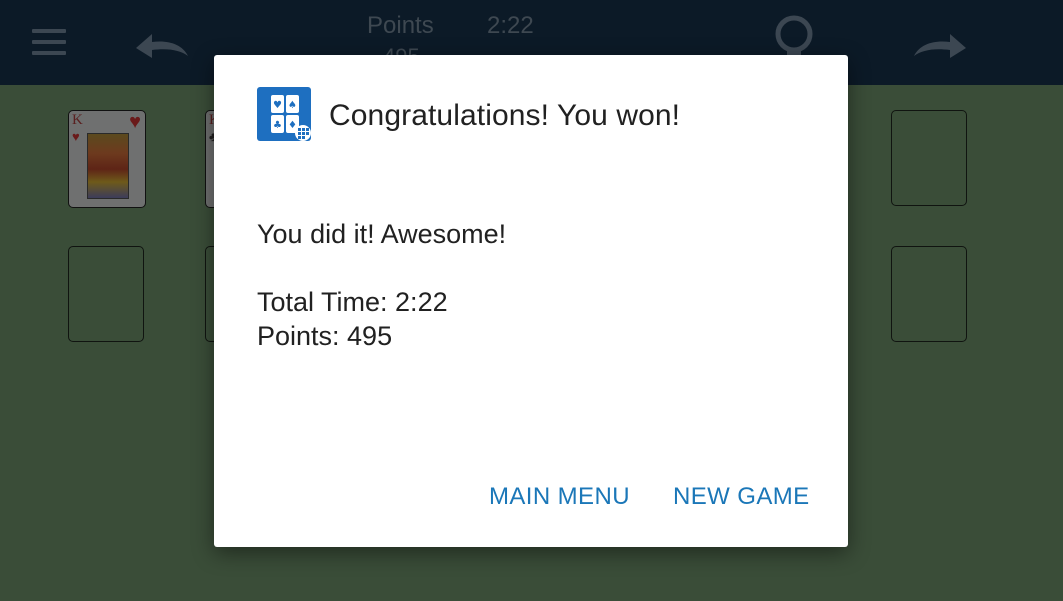 The height and width of the screenshot is (601, 1063). Describe the element at coordinates (352, 302) in the screenshot. I see `total-time-text: Total Time: 2:22` at that location.